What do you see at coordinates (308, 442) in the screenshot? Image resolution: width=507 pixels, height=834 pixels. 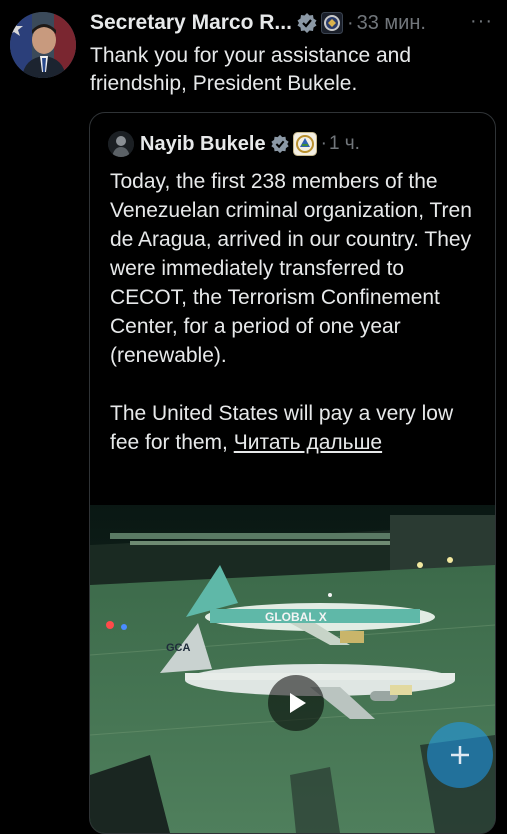 I see `read-more-link: Читать дальше` at bounding box center [308, 442].